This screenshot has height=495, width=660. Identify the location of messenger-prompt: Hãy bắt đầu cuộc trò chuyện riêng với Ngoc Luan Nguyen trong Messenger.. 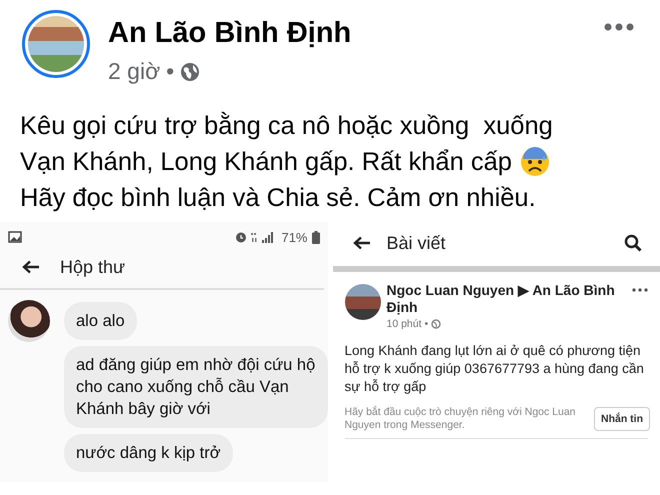
(460, 419).